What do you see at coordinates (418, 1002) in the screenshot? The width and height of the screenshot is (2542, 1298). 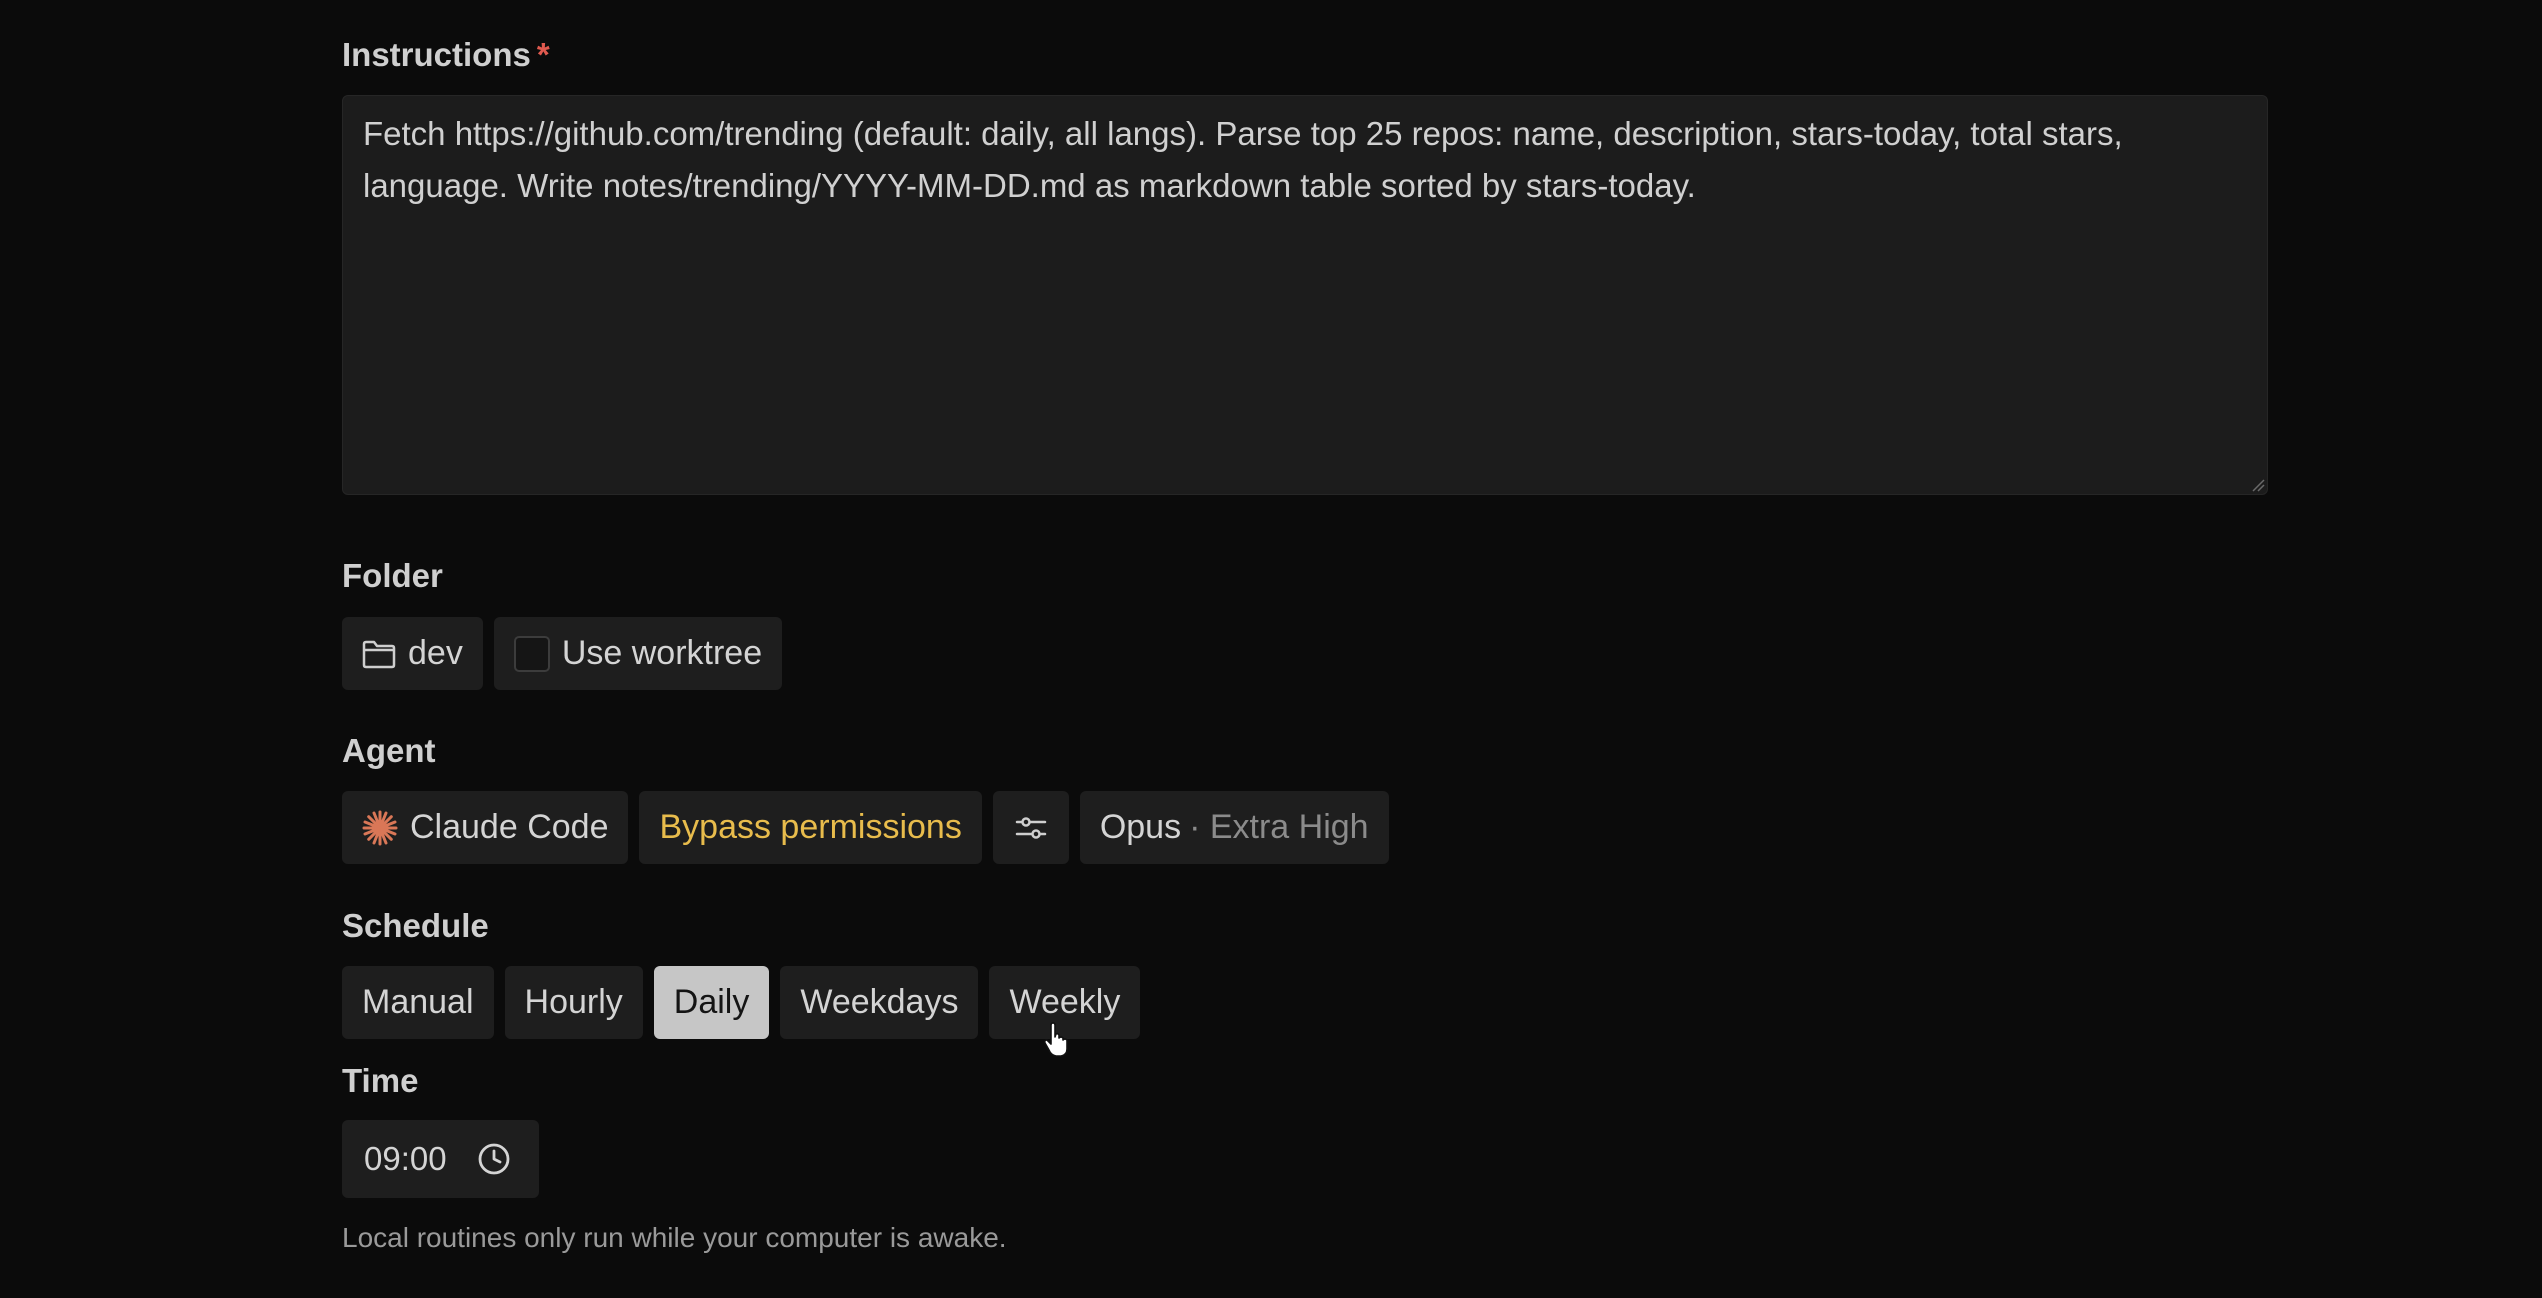 I see `schedule-option-manual: Manual` at bounding box center [418, 1002].